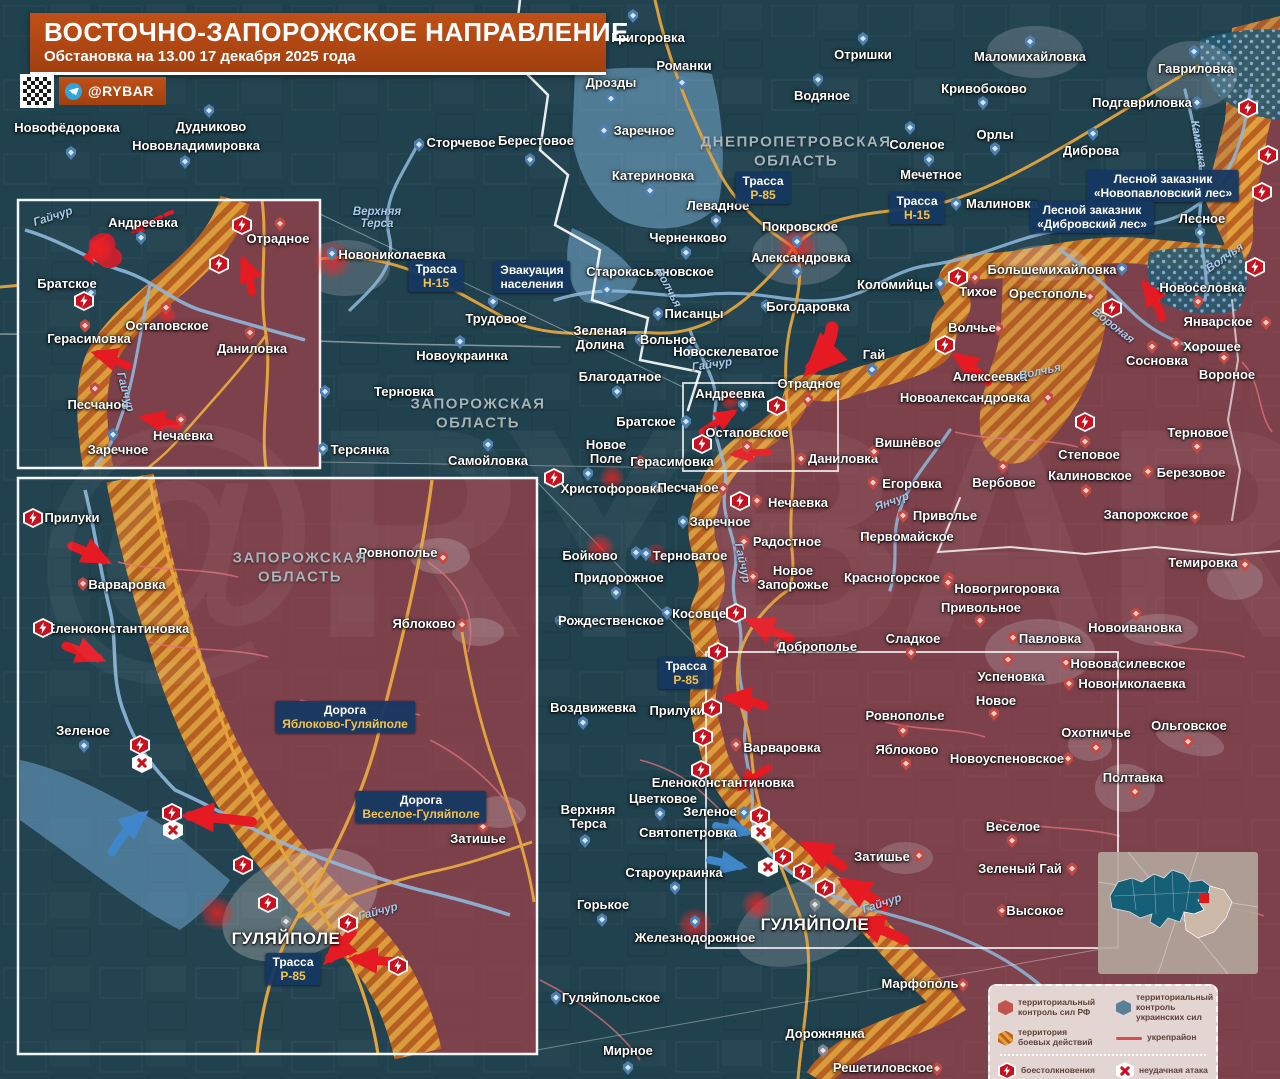 The image size is (1280, 1079). What do you see at coordinates (112, 91) in the screenshot?
I see `brand-strip: @RYBAR` at bounding box center [112, 91].